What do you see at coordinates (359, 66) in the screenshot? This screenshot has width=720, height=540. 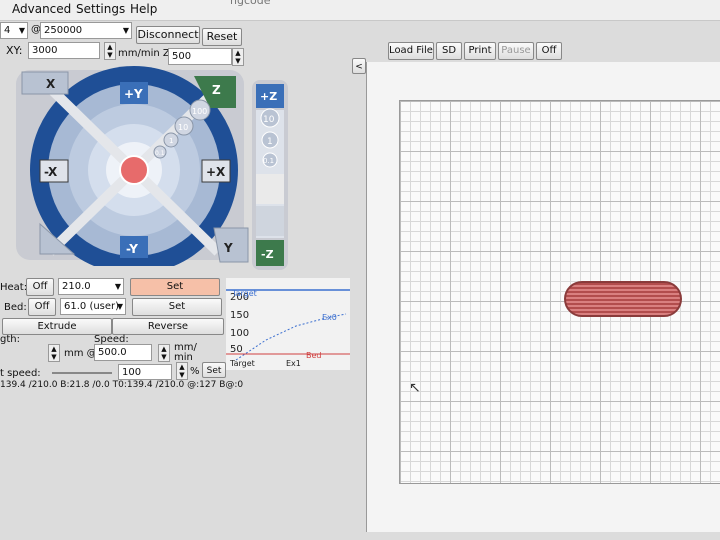 I see `collapse-button: <` at bounding box center [359, 66].